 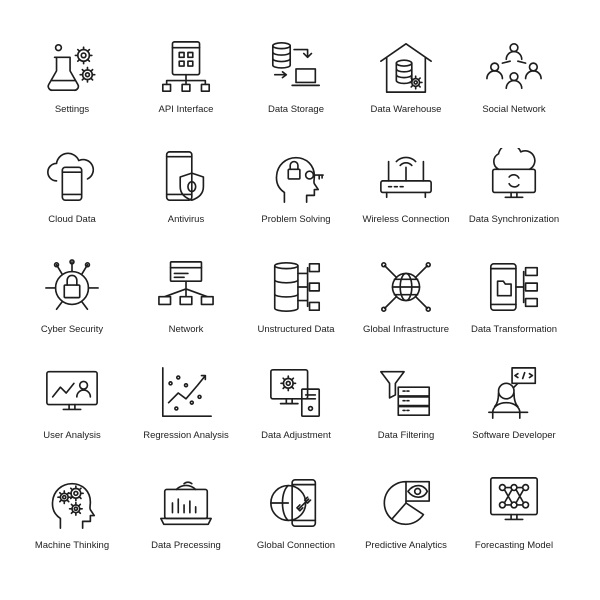 What do you see at coordinates (293, 503) in the screenshot?
I see `phone-globe-link-icon` at bounding box center [293, 503].